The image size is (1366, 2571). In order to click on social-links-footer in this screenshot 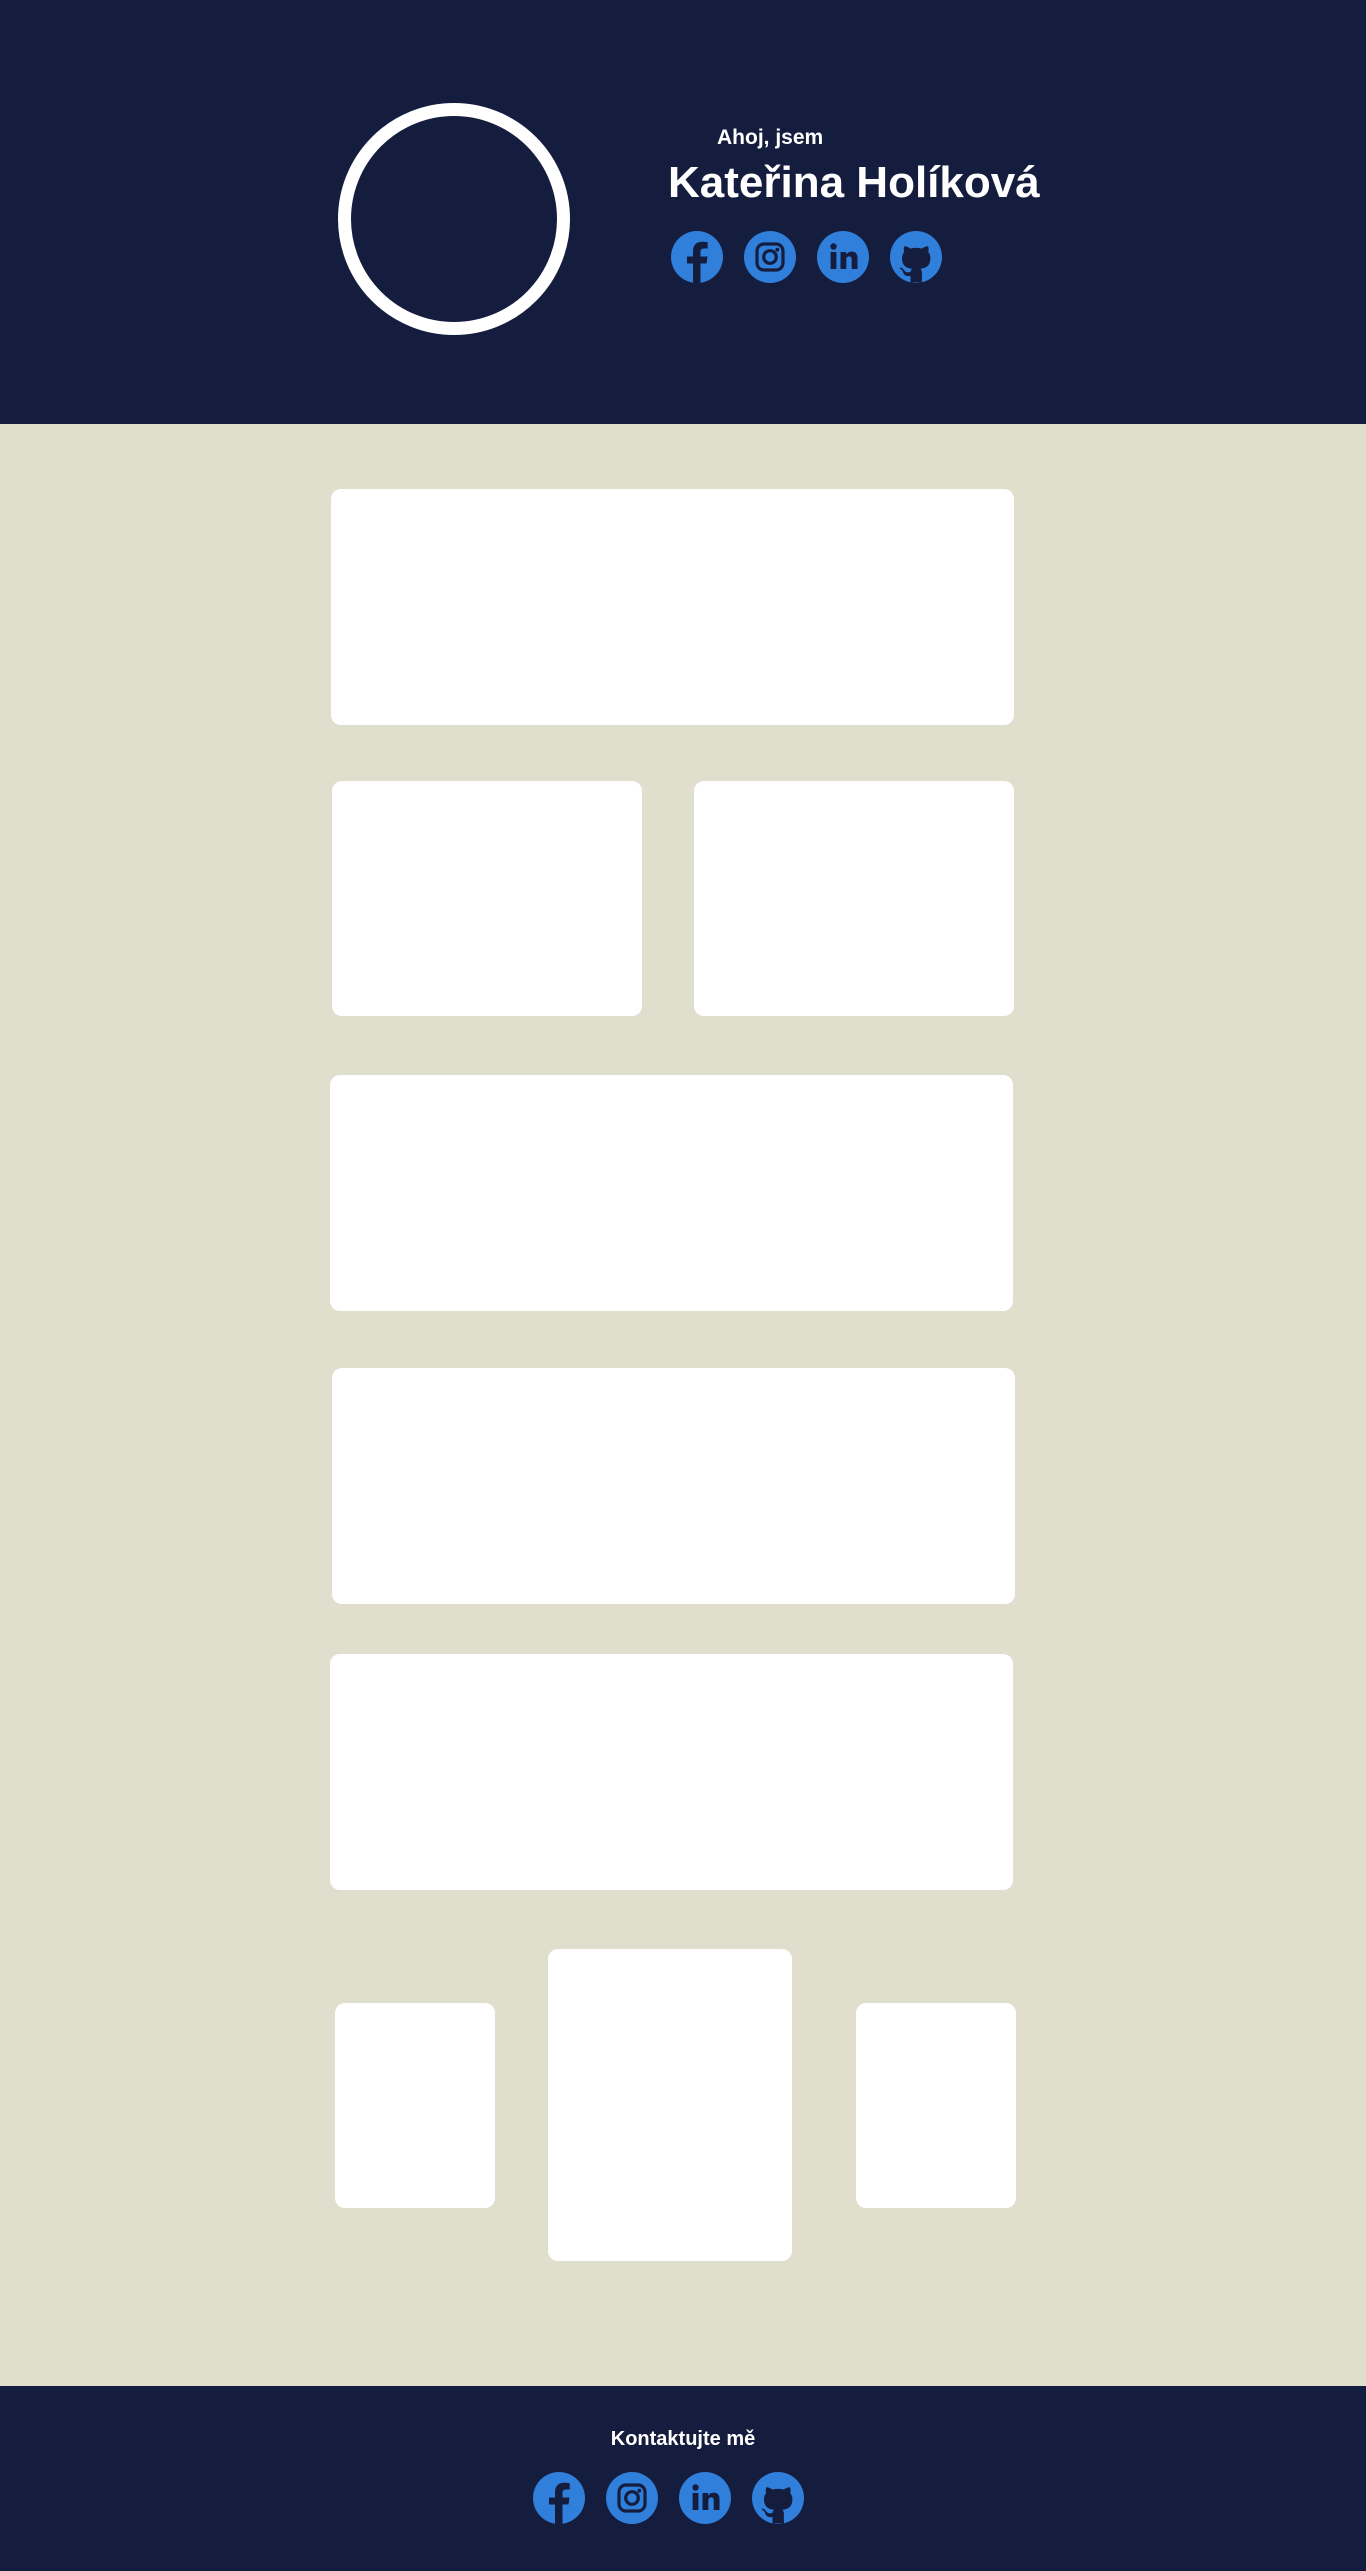, I will do `click(668, 2498)`.